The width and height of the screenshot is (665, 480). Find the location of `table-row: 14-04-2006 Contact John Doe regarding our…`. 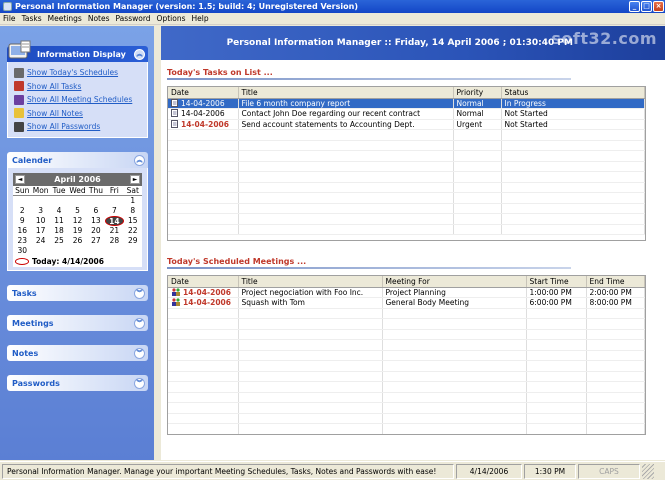

table-row: 14-04-2006 Contact John Doe regarding our… is located at coordinates (406, 114).